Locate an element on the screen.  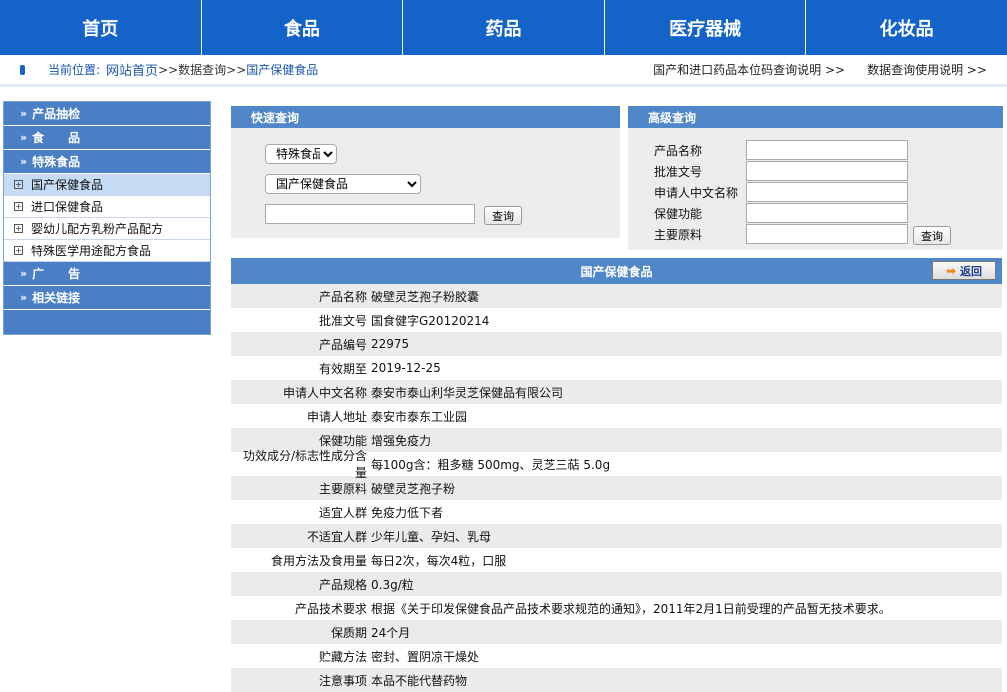
detail-row-label: 产品编号 is located at coordinates (342, 344).